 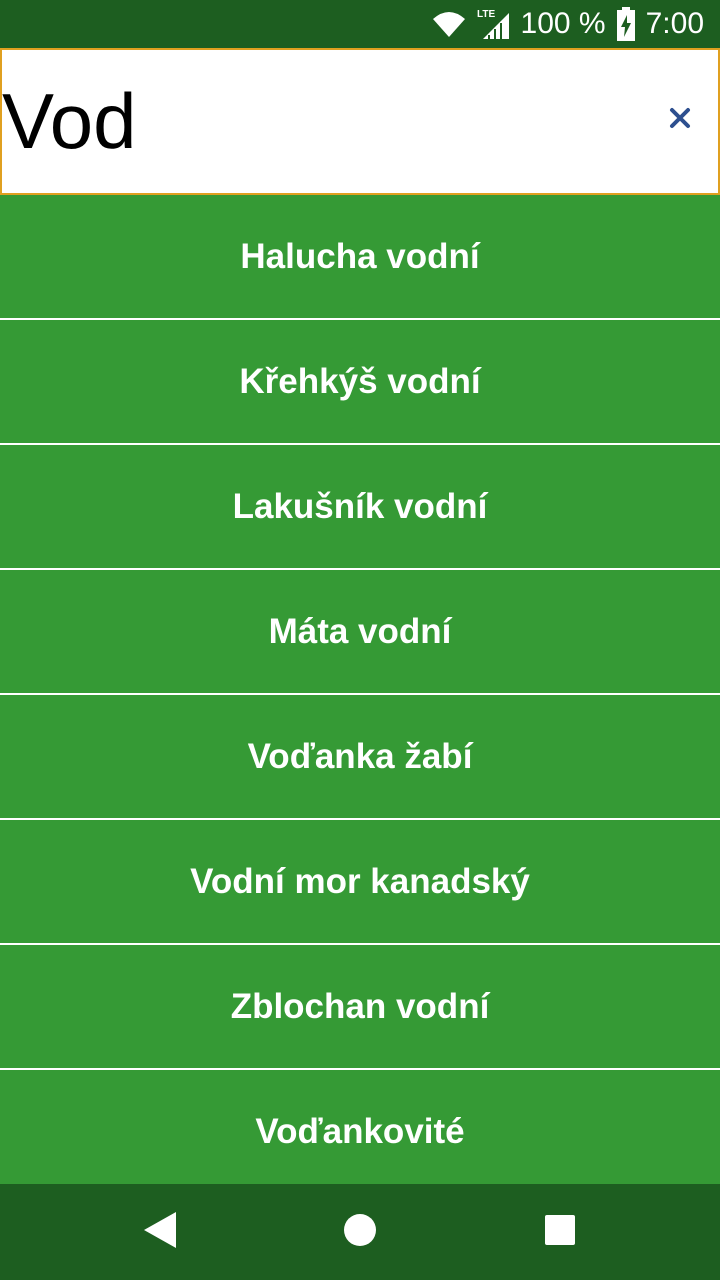 I want to click on navigation-bar, so click(x=360, y=1232).